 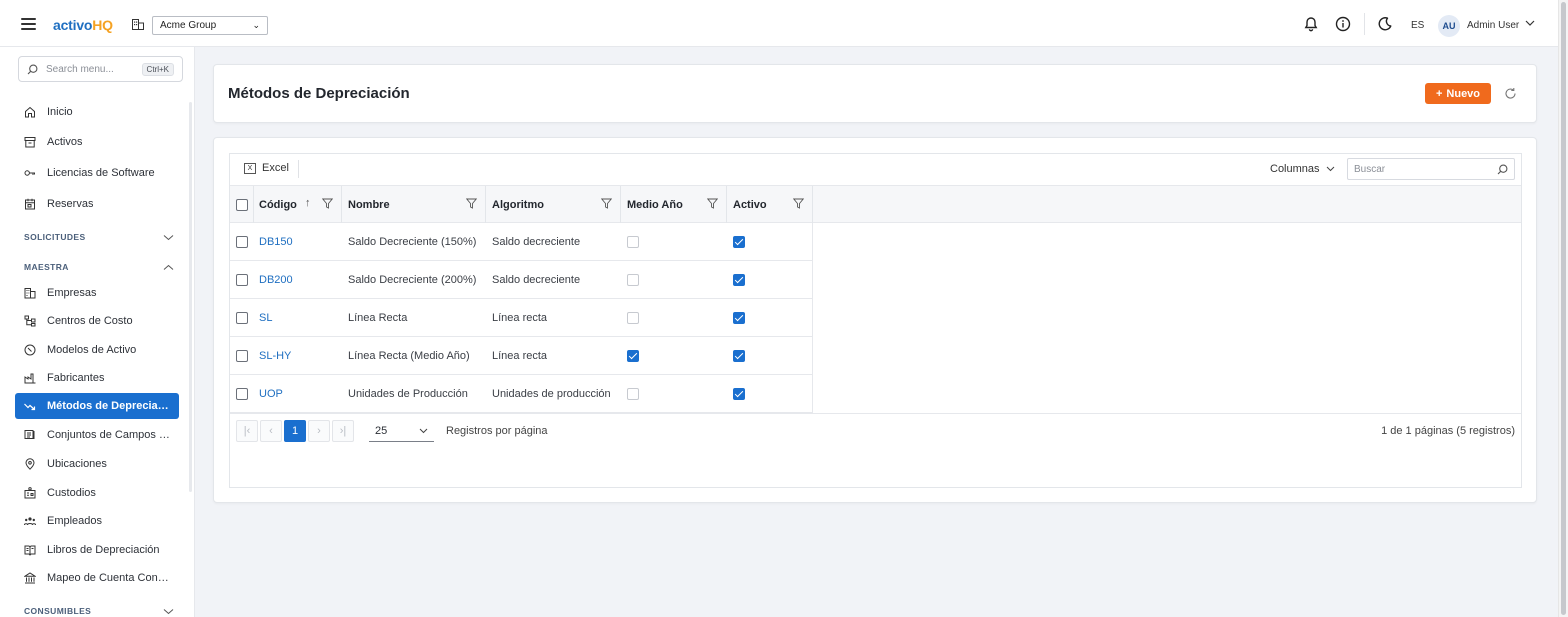 I want to click on new-button: + Nuevo, so click(x=1458, y=93).